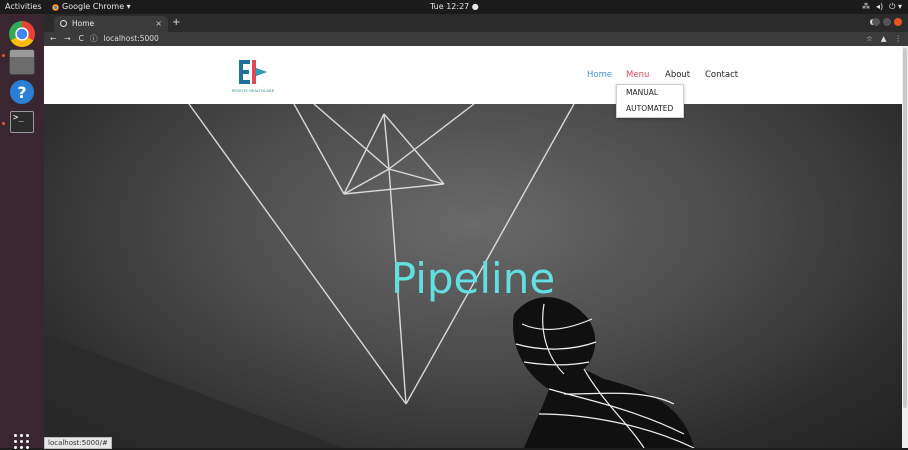  I want to click on site-logo: EPISOTE HEALTHCARE, so click(253, 76).